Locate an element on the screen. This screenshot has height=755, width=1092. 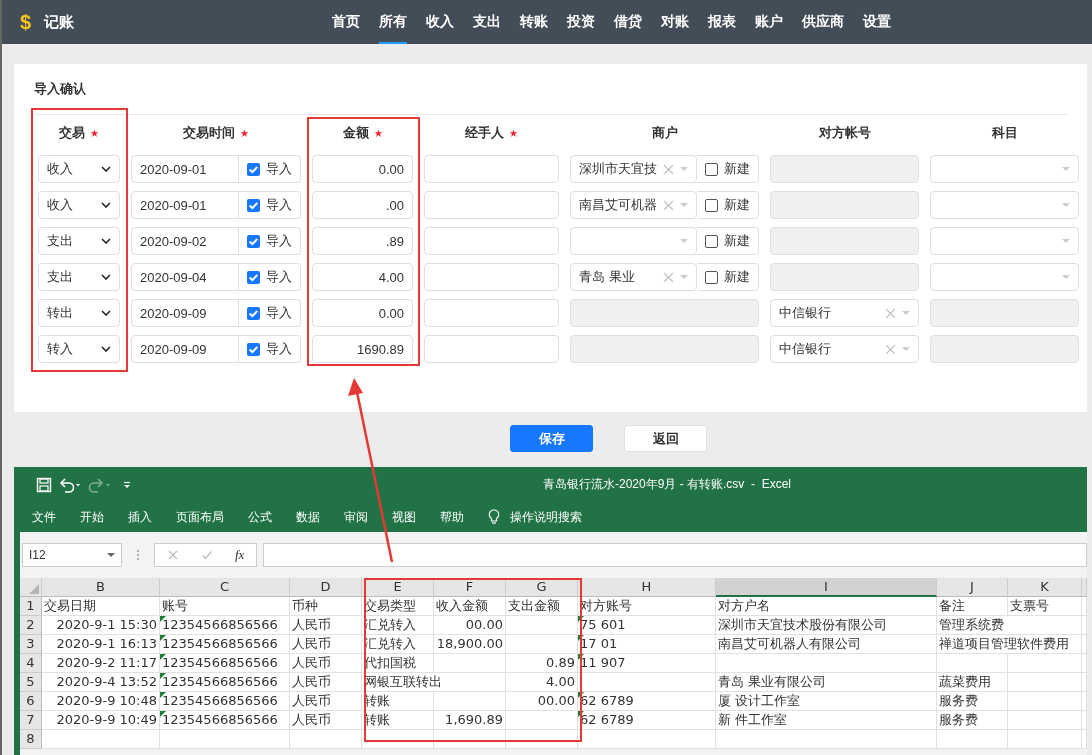
save-icon is located at coordinates (44, 484).